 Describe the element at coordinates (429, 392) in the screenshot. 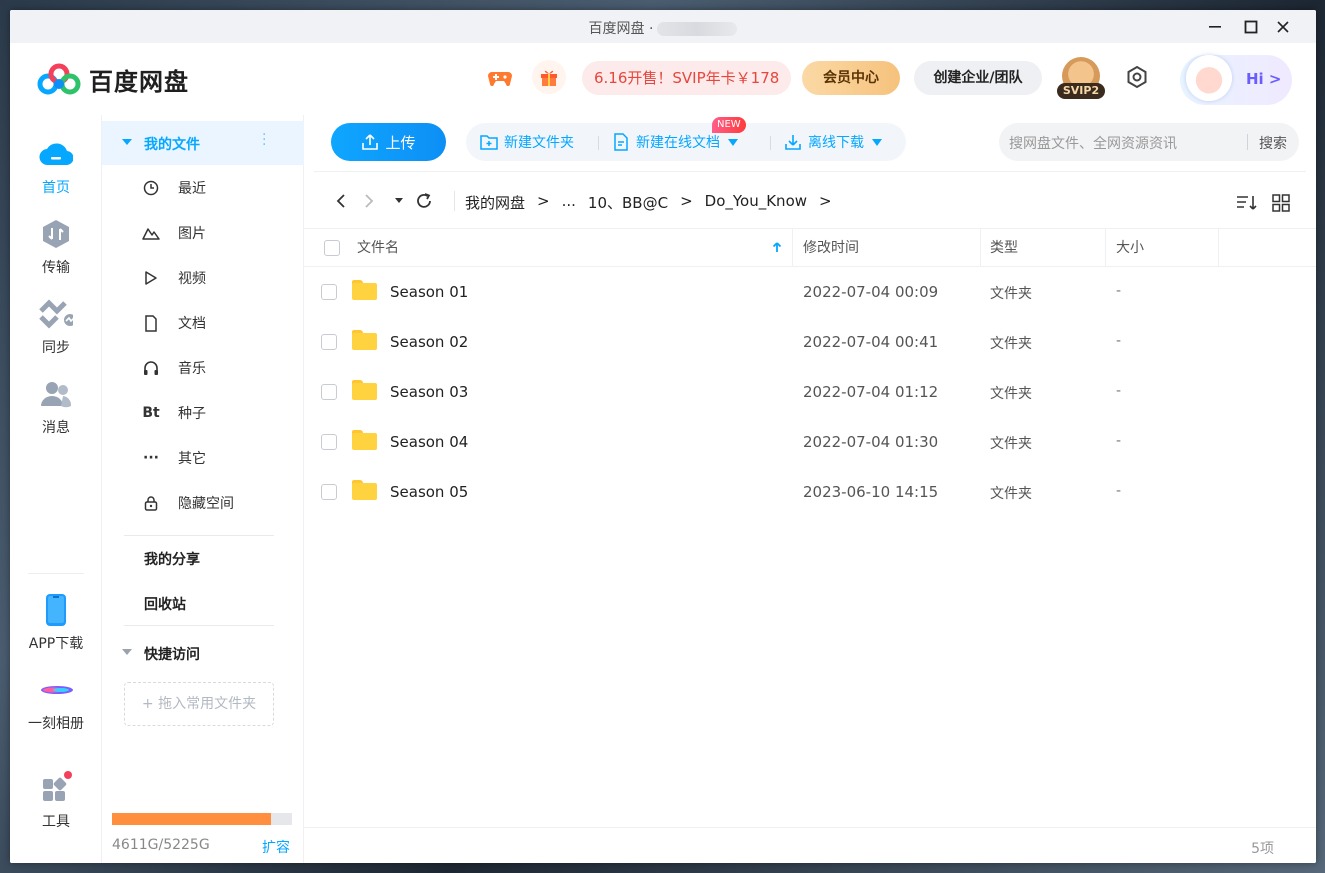

I see `file-name: Season 03` at that location.